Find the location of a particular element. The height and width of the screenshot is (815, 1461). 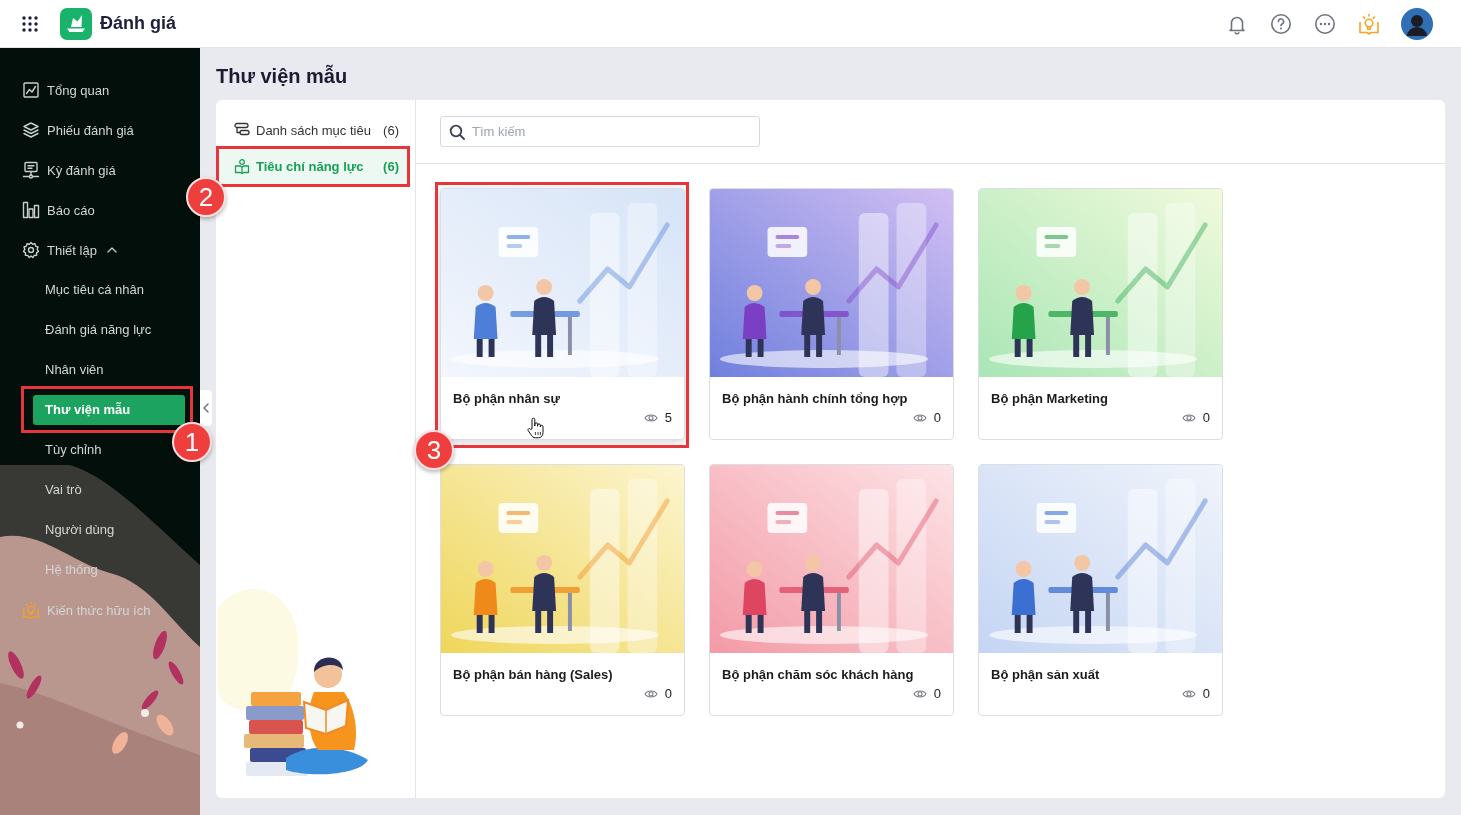

template-card: Bộ phận nhân sự 5 is located at coordinates (562, 314).